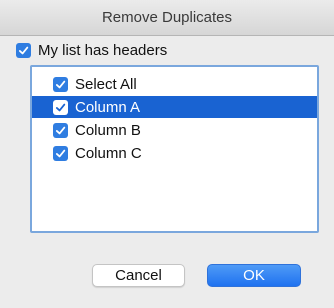 This screenshot has height=308, width=334. I want to click on headers-checkbox-label: My list has headers, so click(103, 50).